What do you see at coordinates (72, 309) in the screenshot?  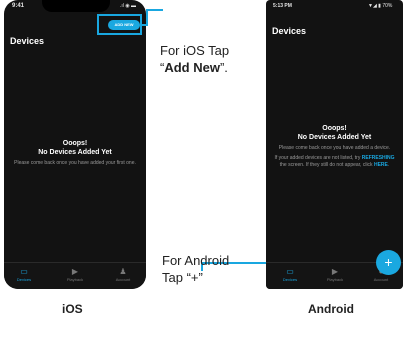 I see `ios-caption: iOS` at bounding box center [72, 309].